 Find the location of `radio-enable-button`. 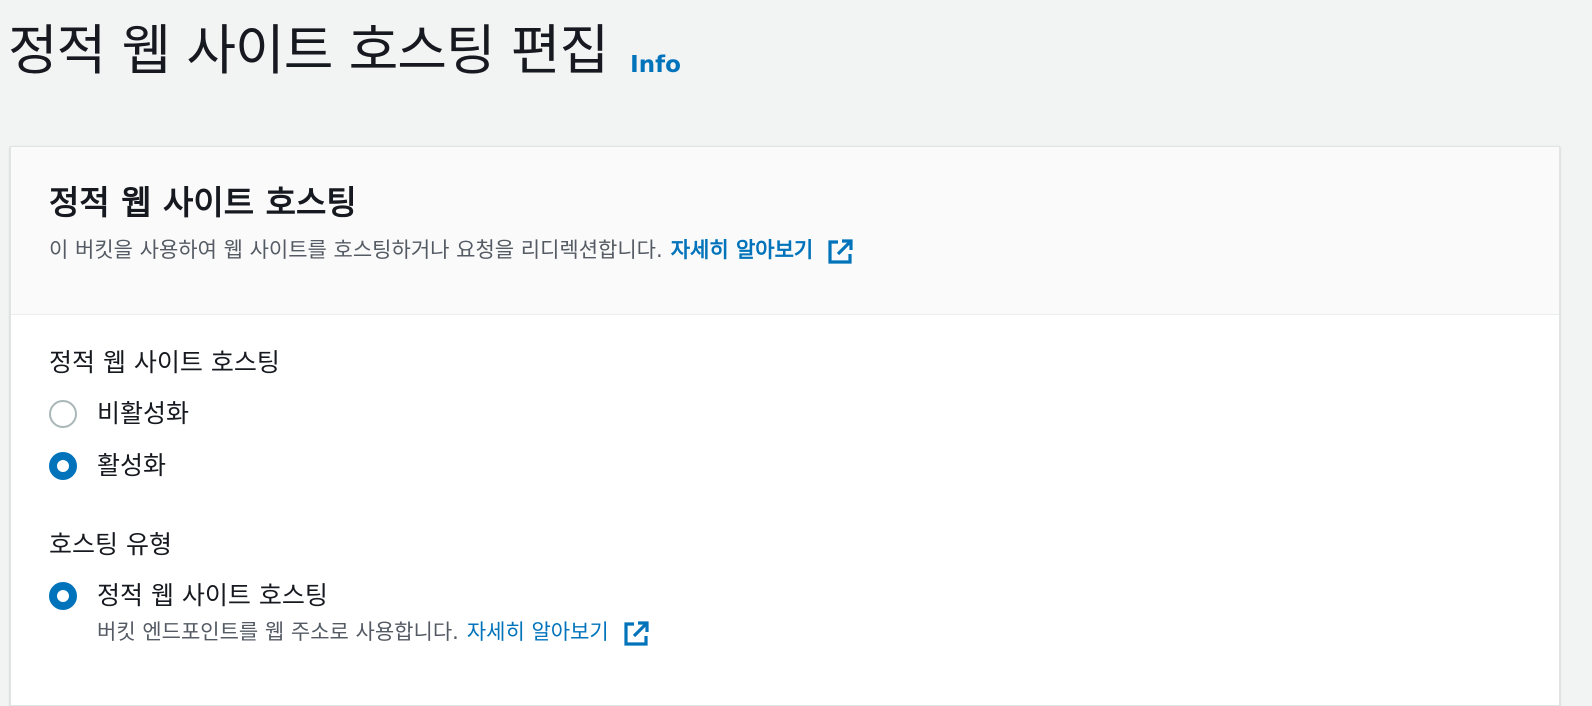

radio-enable-button is located at coordinates (63, 466).